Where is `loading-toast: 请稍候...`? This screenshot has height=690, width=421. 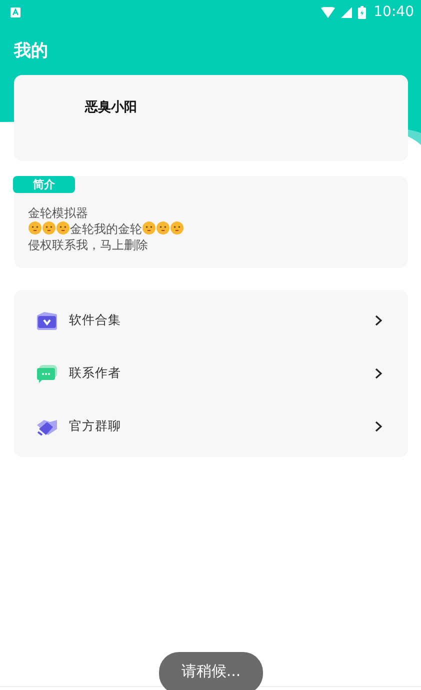
loading-toast: 请稍候... is located at coordinates (211, 671).